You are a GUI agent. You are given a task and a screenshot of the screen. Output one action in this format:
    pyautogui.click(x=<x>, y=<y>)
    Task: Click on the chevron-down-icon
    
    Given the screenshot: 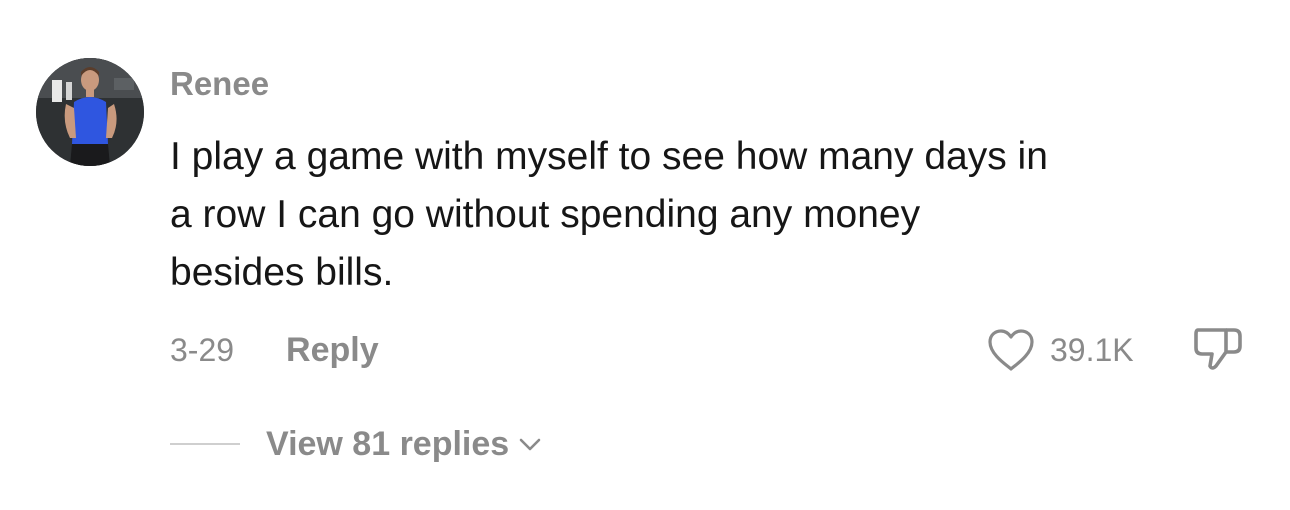 What is the action you would take?
    pyautogui.click(x=530, y=444)
    